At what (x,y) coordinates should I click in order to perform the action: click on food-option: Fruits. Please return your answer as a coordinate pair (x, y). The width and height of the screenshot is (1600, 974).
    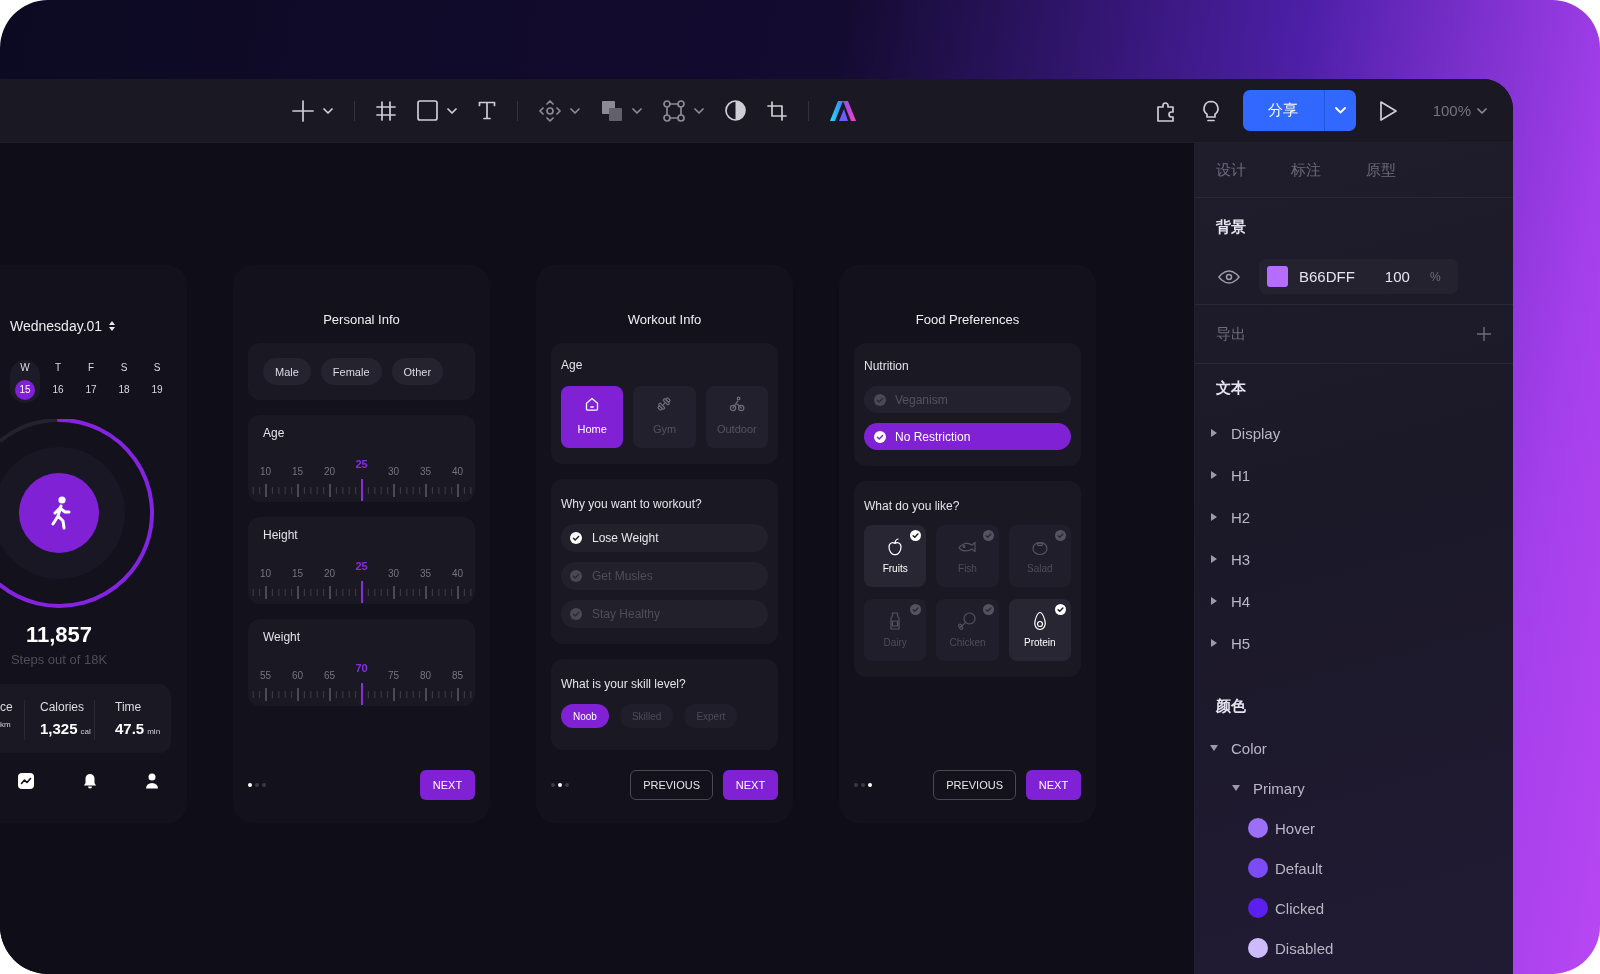
    Looking at the image, I should click on (895, 556).